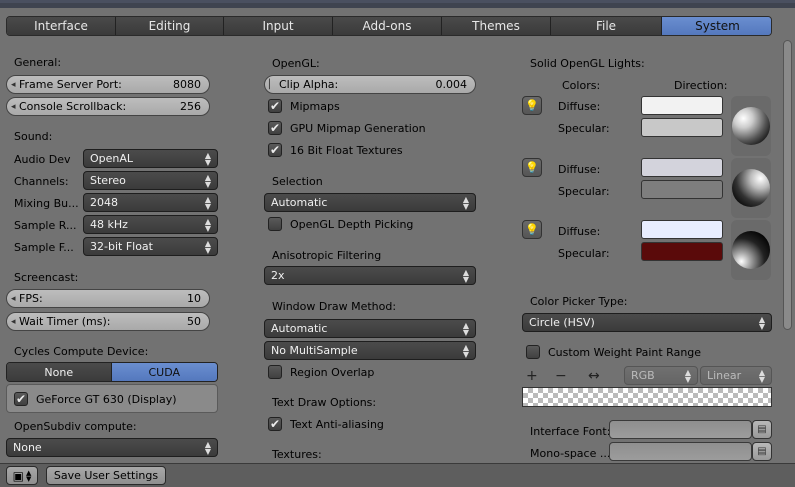  Describe the element at coordinates (682, 105) in the screenshot. I see `light-1-diffuse-swatch` at that location.